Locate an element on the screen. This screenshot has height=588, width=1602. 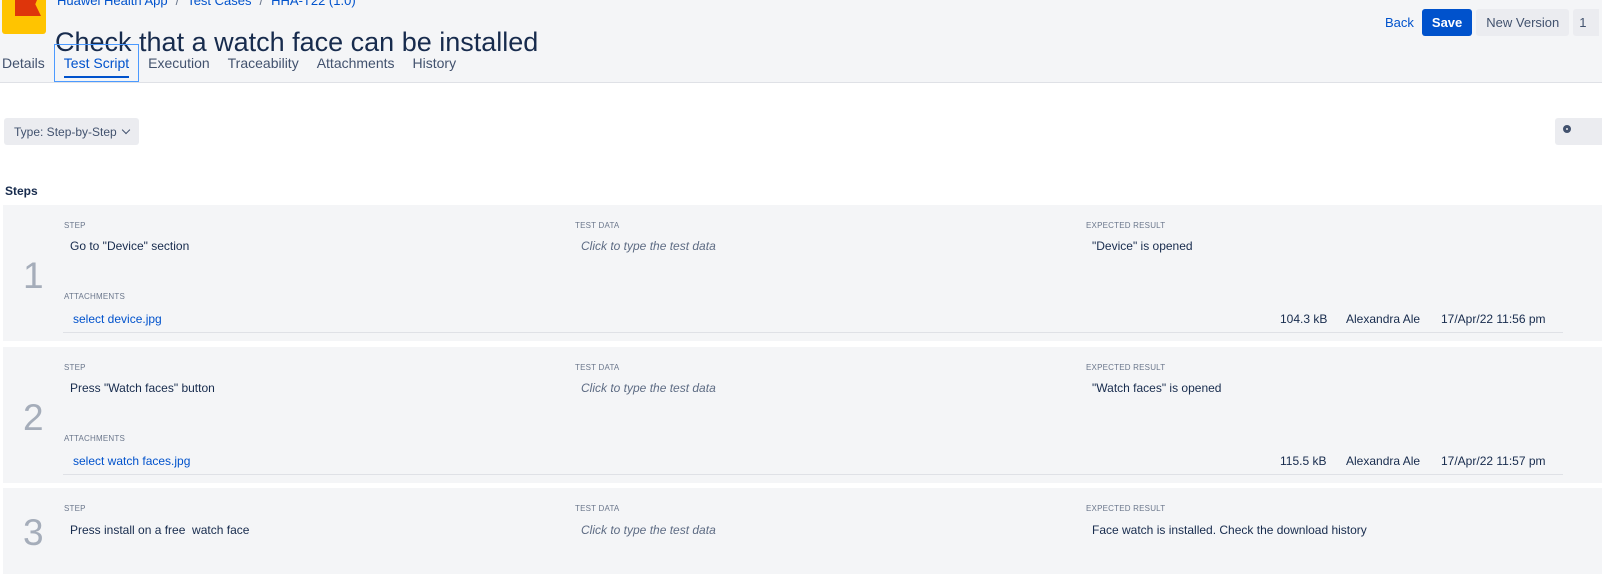
attachment-date: 17/Apr/22 11:57 pm is located at coordinates (1493, 461).